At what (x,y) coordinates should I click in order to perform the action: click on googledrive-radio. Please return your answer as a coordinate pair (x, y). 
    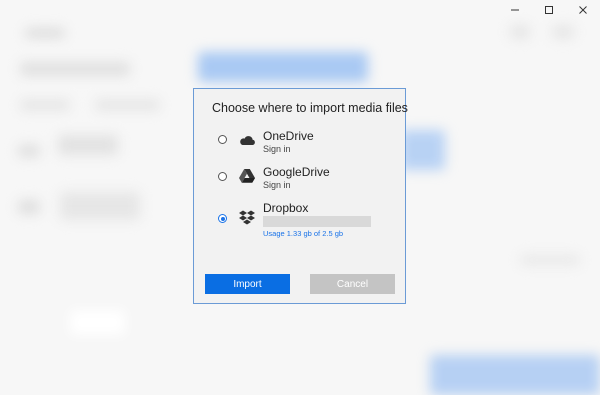
    Looking at the image, I should click on (222, 176).